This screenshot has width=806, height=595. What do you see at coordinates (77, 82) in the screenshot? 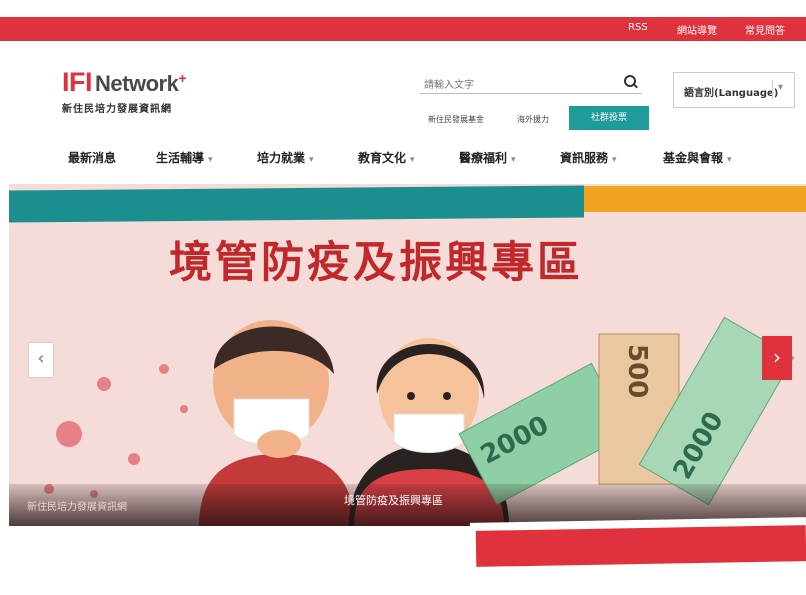
I see `logo-letter-f: F` at bounding box center [77, 82].